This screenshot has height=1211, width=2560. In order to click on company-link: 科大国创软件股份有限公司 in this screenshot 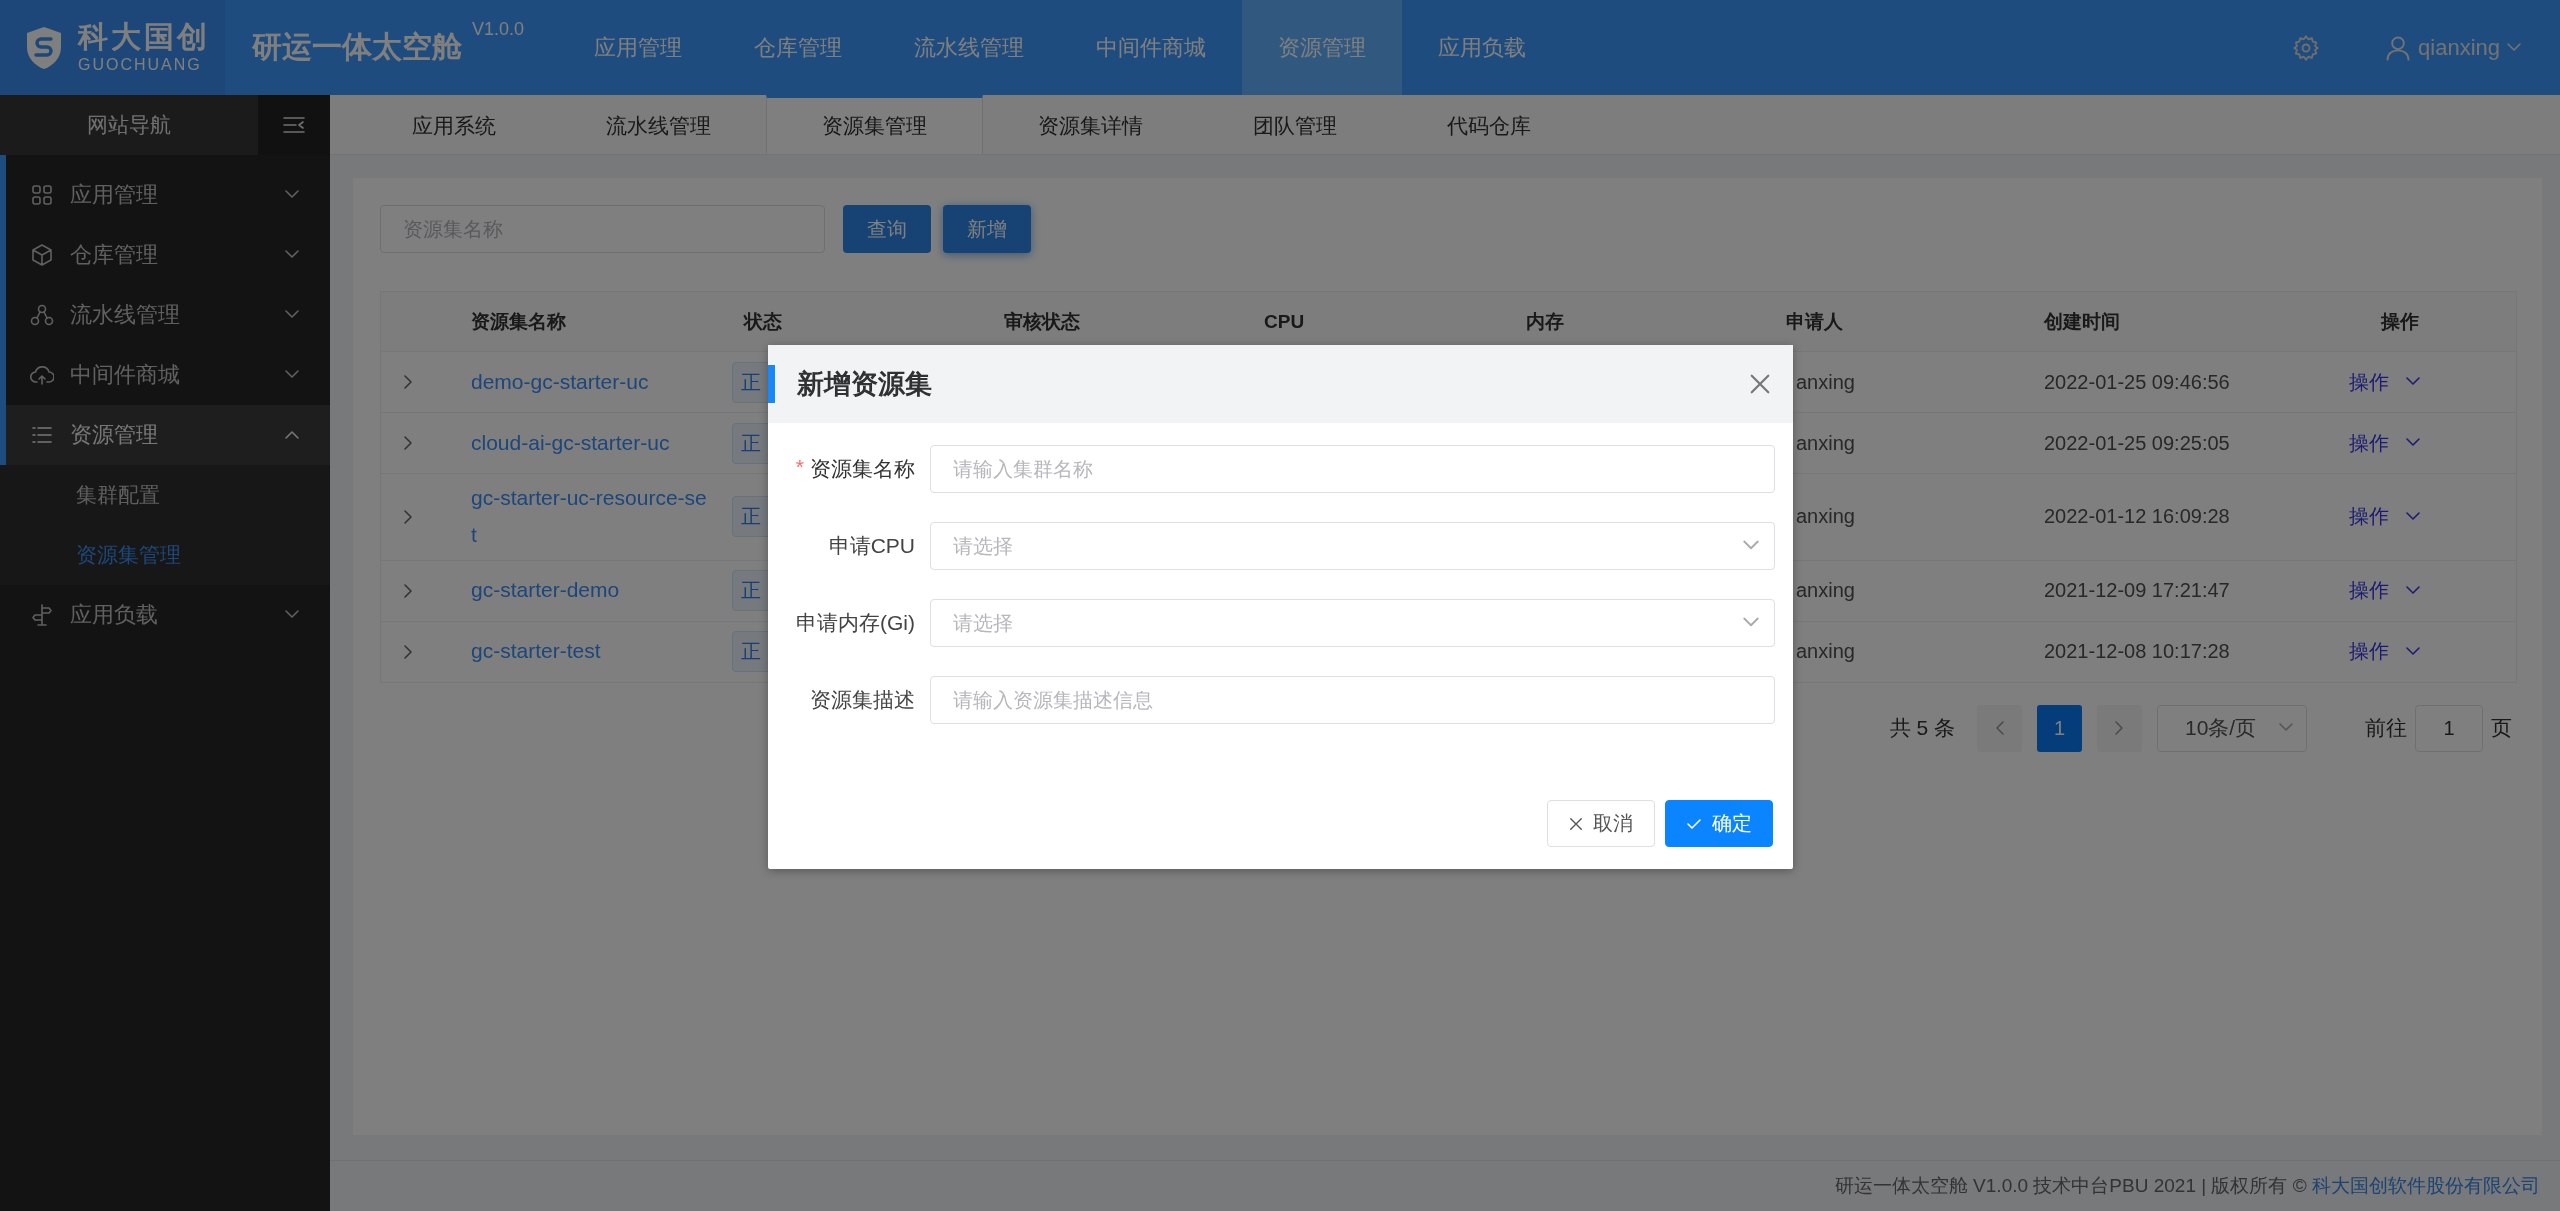, I will do `click(2426, 1185)`.